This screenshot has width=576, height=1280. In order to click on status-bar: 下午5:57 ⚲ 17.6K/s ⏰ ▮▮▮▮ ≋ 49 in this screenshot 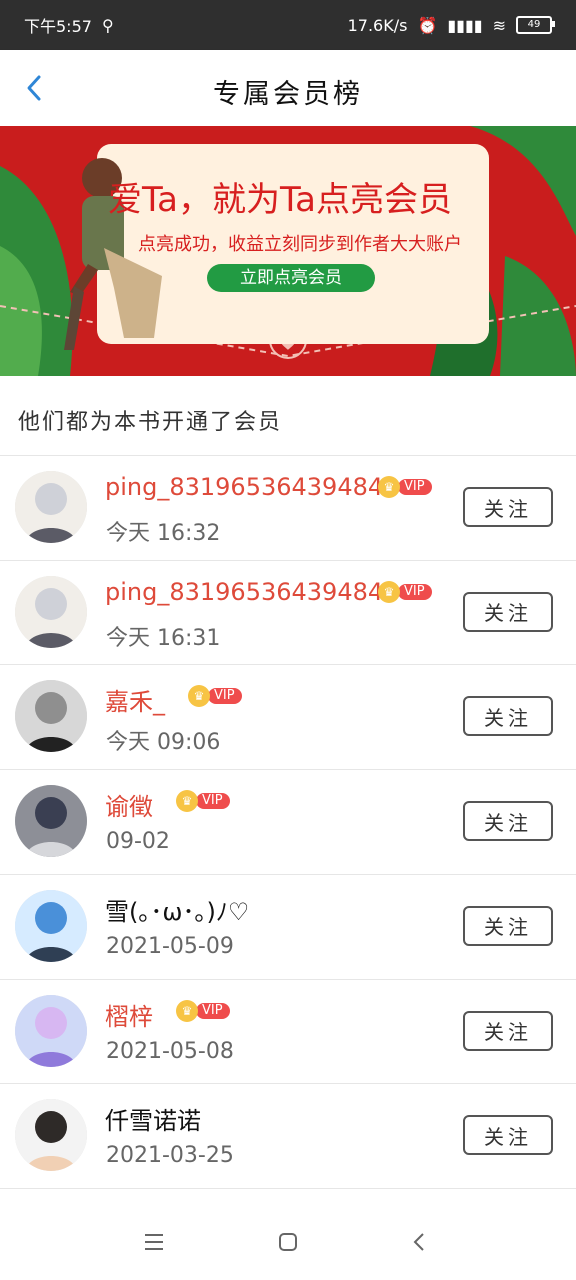, I will do `click(288, 25)`.